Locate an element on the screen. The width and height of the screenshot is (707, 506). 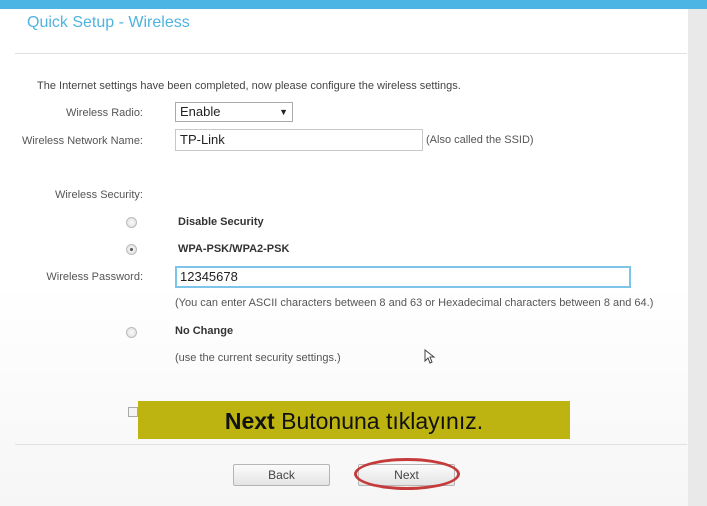
network-name-input: TP-Link is located at coordinates (299, 140).